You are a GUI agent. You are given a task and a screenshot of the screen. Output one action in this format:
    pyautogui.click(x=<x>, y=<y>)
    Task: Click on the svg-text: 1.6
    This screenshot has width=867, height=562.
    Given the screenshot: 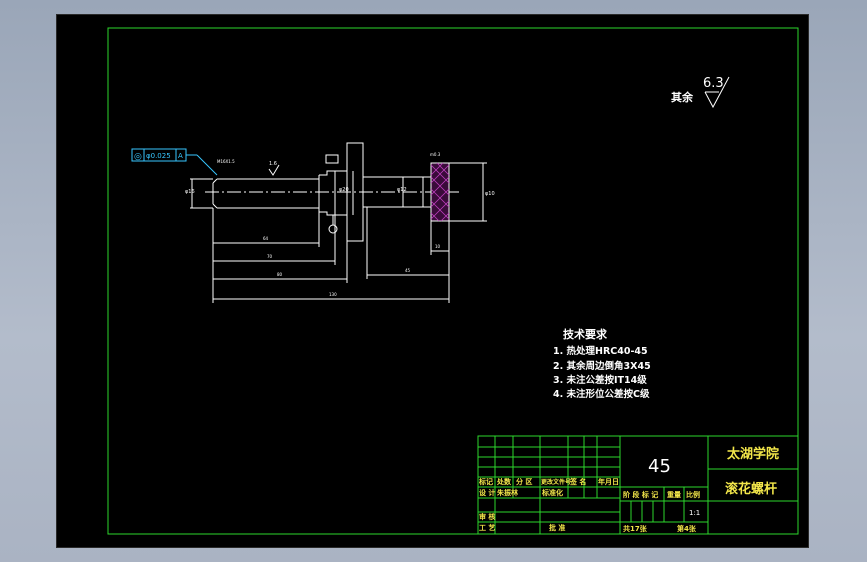 What is the action you would take?
    pyautogui.click(x=273, y=164)
    